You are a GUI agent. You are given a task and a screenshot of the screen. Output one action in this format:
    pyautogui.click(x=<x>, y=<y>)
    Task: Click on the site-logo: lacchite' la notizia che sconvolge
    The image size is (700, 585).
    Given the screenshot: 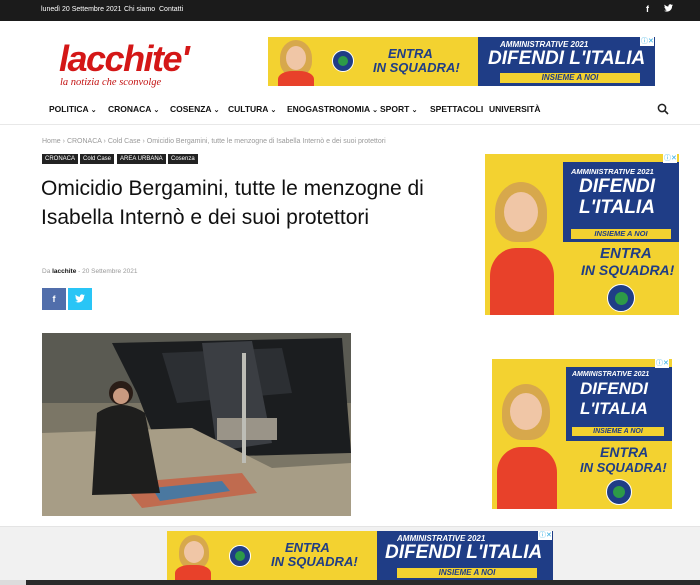 What is the action you would take?
    pyautogui.click(x=139, y=65)
    